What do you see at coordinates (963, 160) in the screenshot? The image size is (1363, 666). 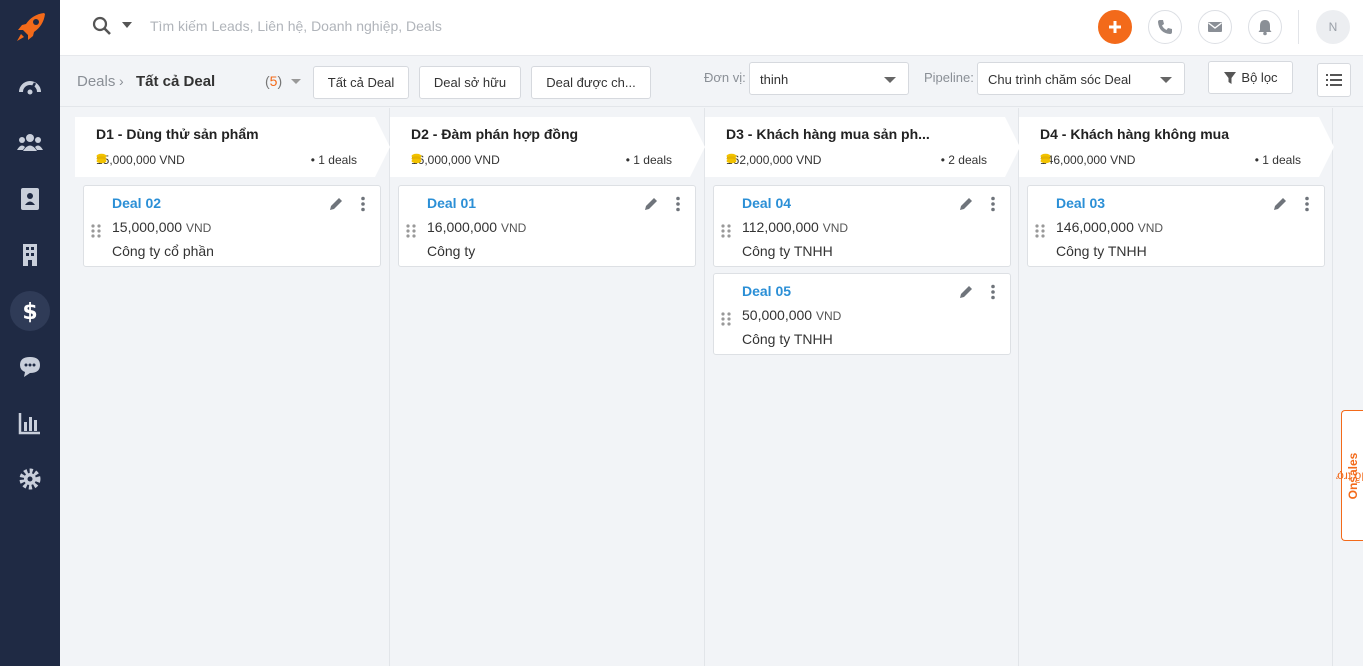 I see `column-deal-count: • 2 deals` at bounding box center [963, 160].